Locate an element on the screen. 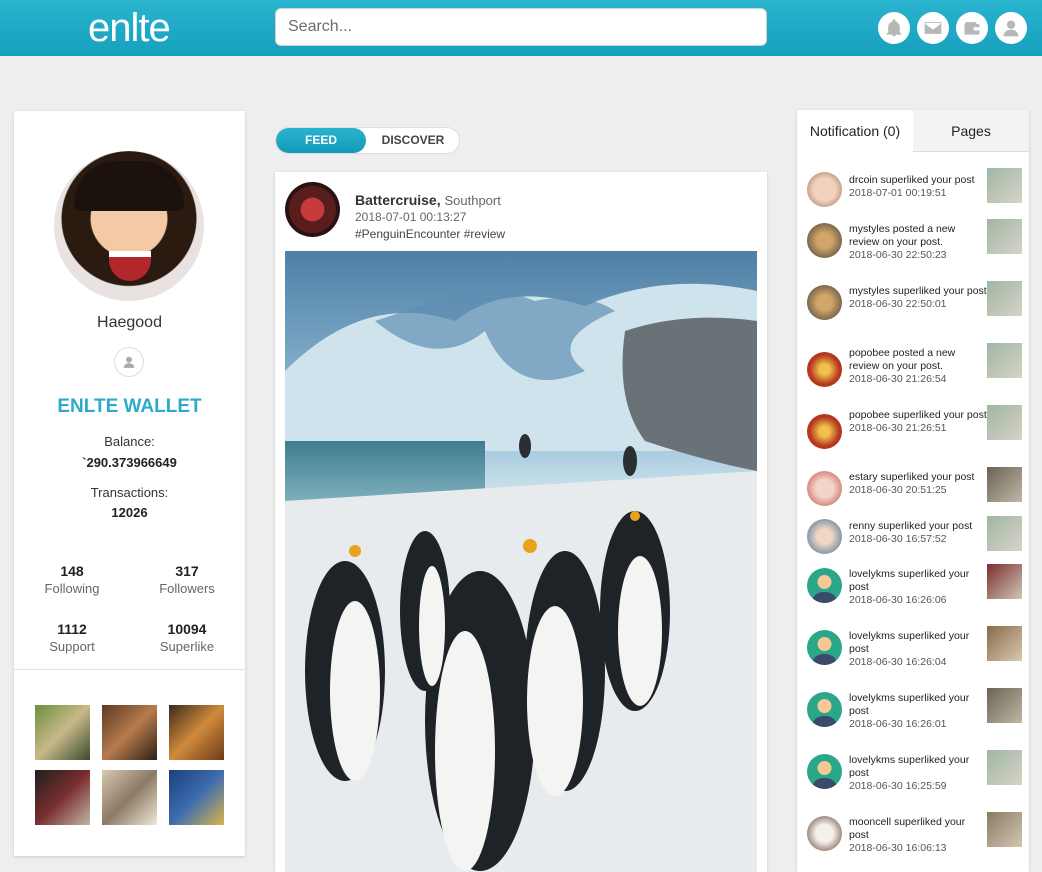 This screenshot has height=872, width=1042. stat-following: 148 Following is located at coordinates (72, 579).